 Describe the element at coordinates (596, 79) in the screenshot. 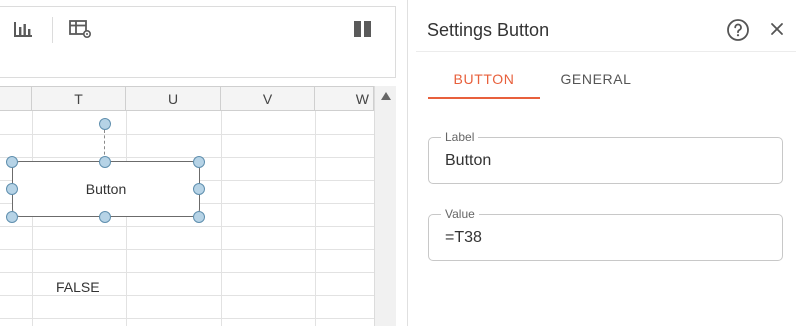

I see `tab-general: GENERAL` at that location.